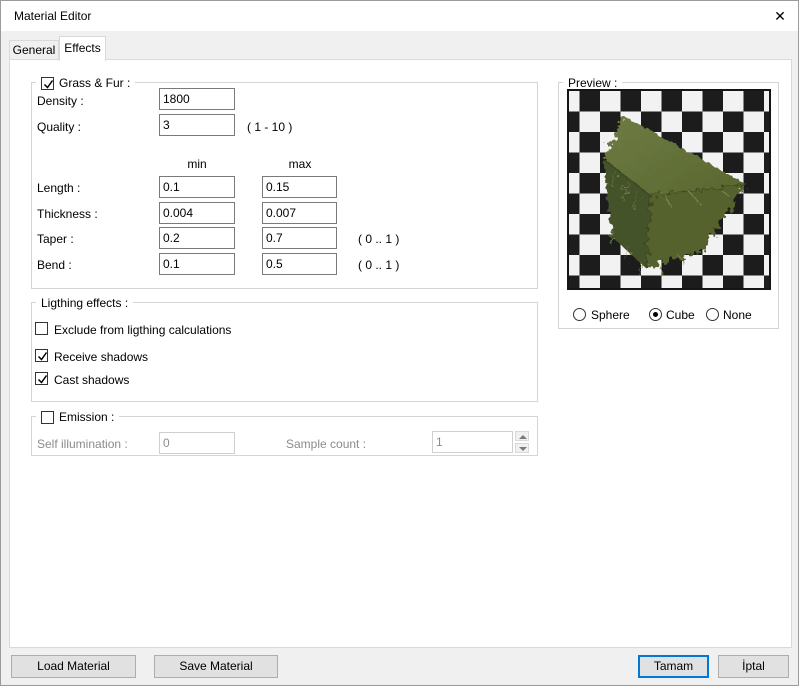  I want to click on column-header-max: max, so click(300, 164).